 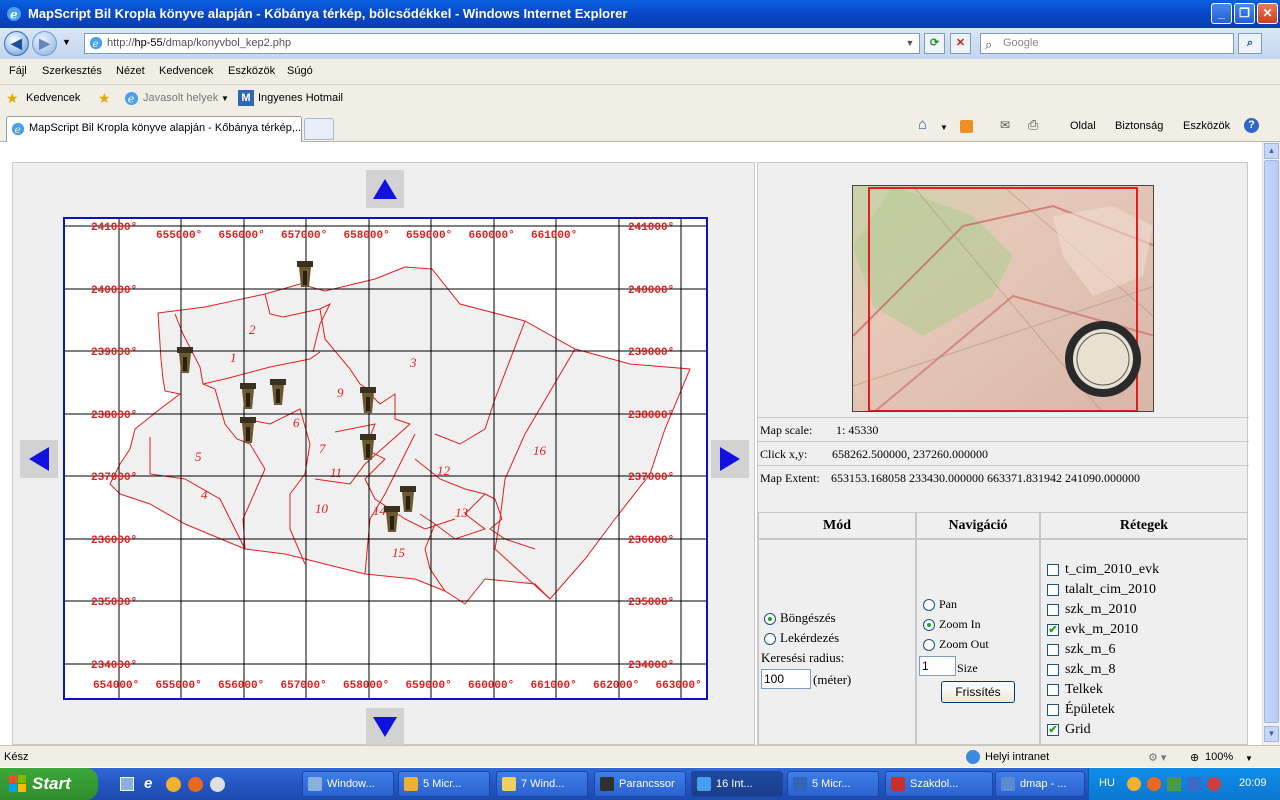 I want to click on address-dropdown-icon: ▼, so click(x=910, y=43).